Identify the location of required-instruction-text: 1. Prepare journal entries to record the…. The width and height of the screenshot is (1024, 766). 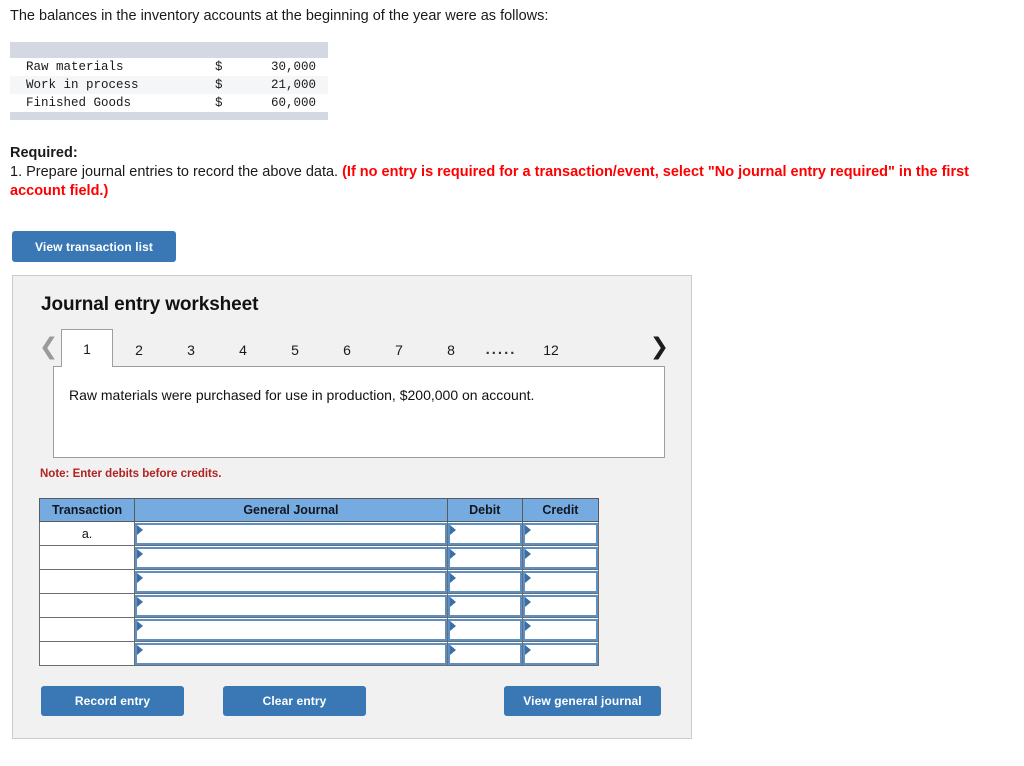
(174, 172).